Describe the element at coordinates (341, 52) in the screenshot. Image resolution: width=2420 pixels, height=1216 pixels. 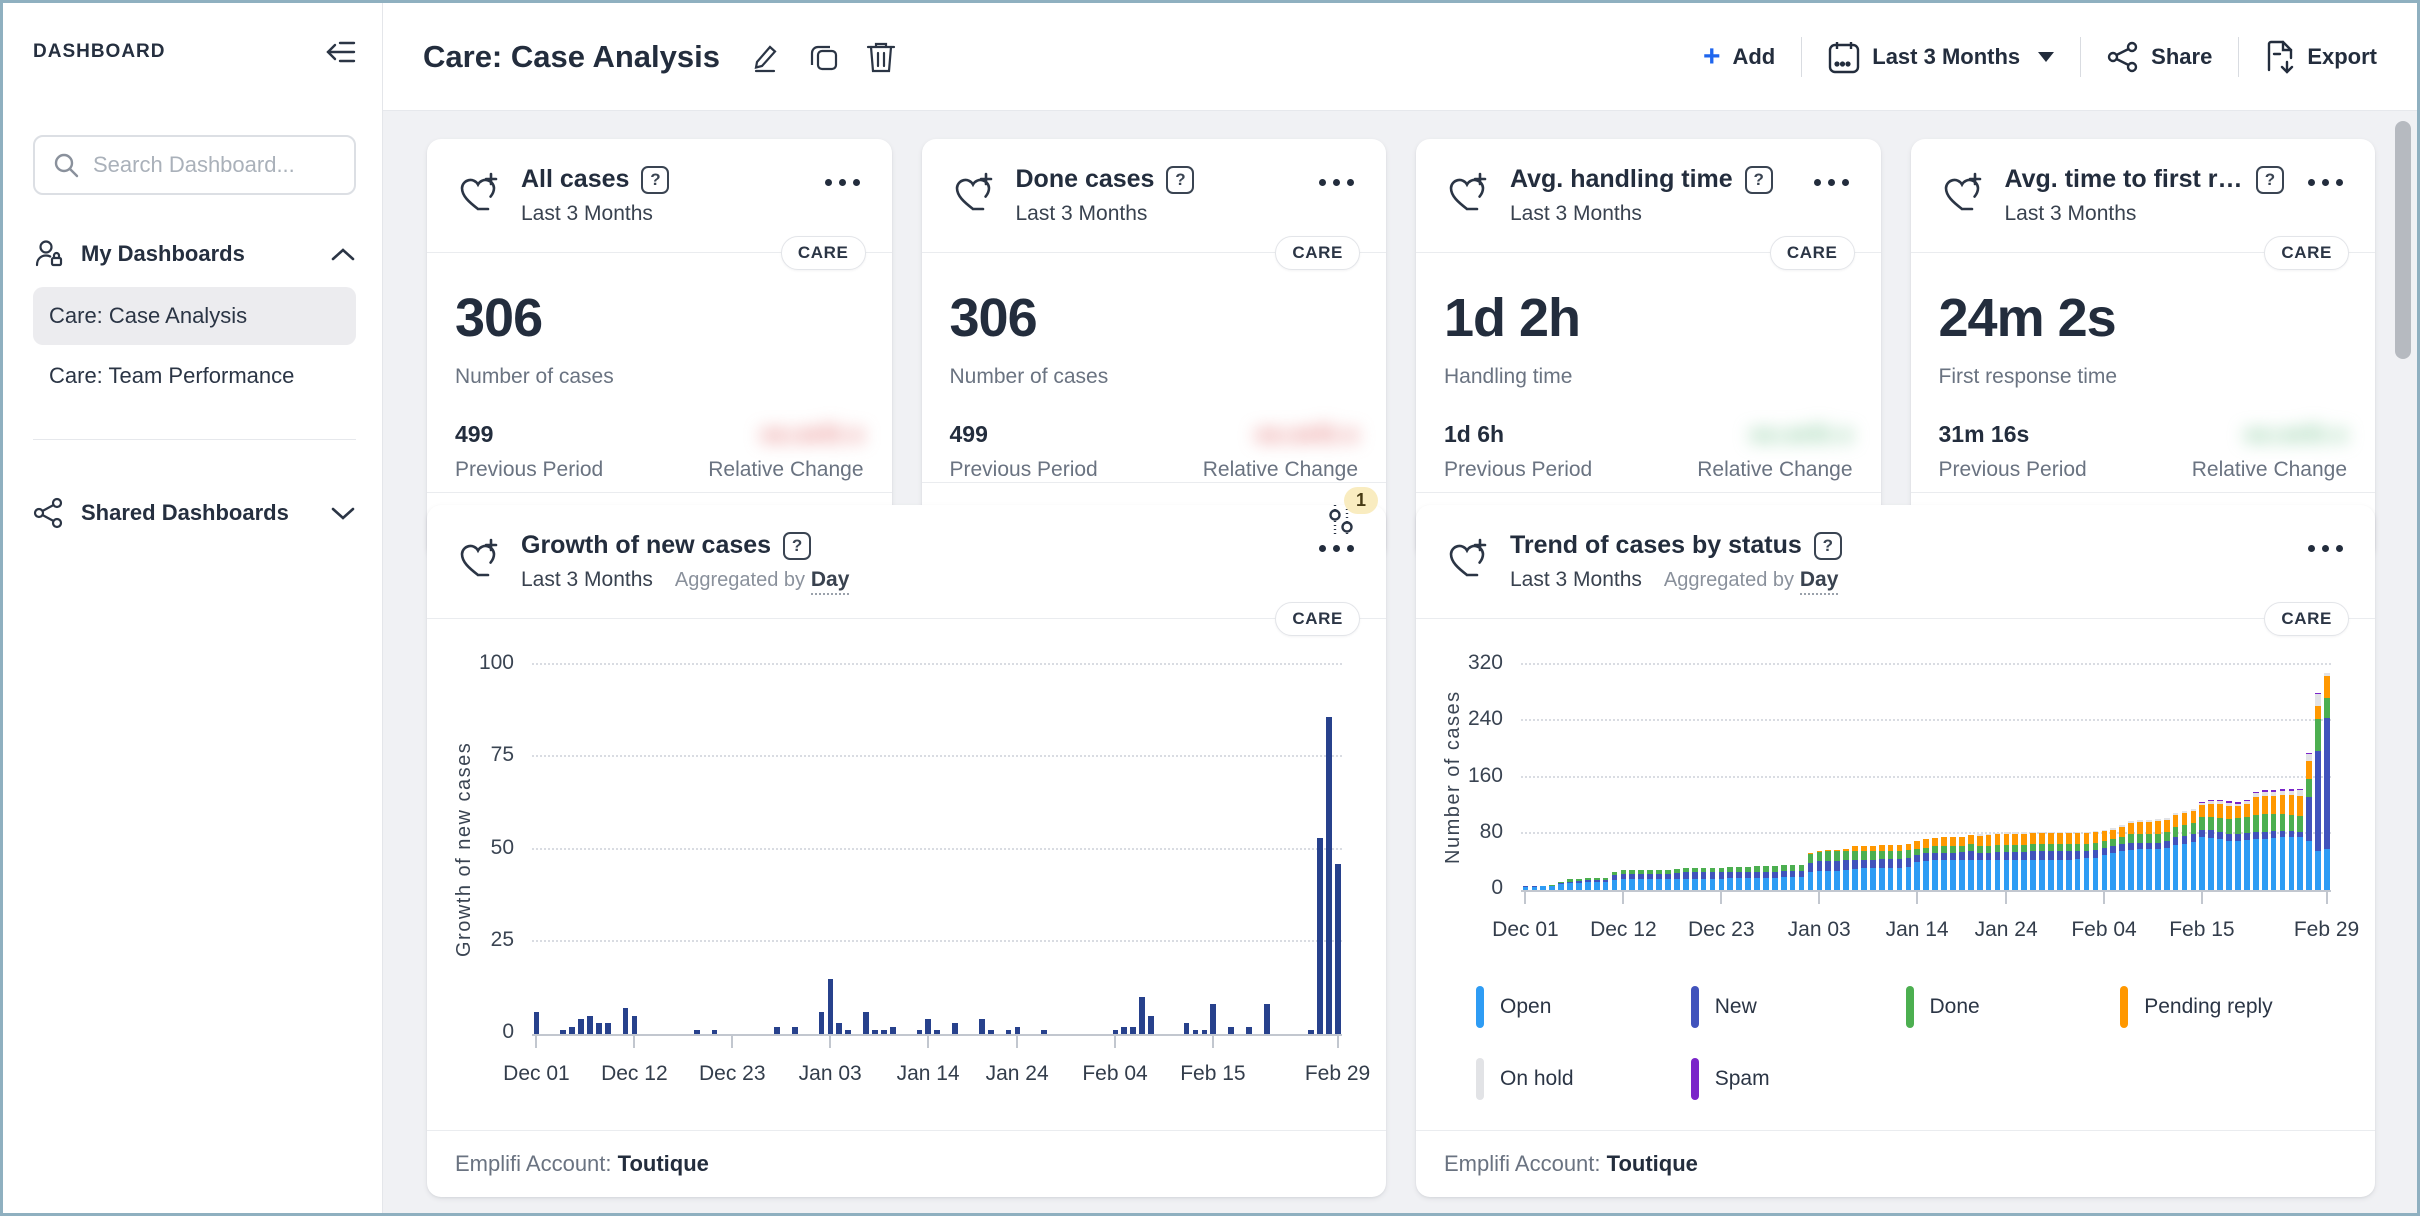
I see `collapse-sidebar-icon` at that location.